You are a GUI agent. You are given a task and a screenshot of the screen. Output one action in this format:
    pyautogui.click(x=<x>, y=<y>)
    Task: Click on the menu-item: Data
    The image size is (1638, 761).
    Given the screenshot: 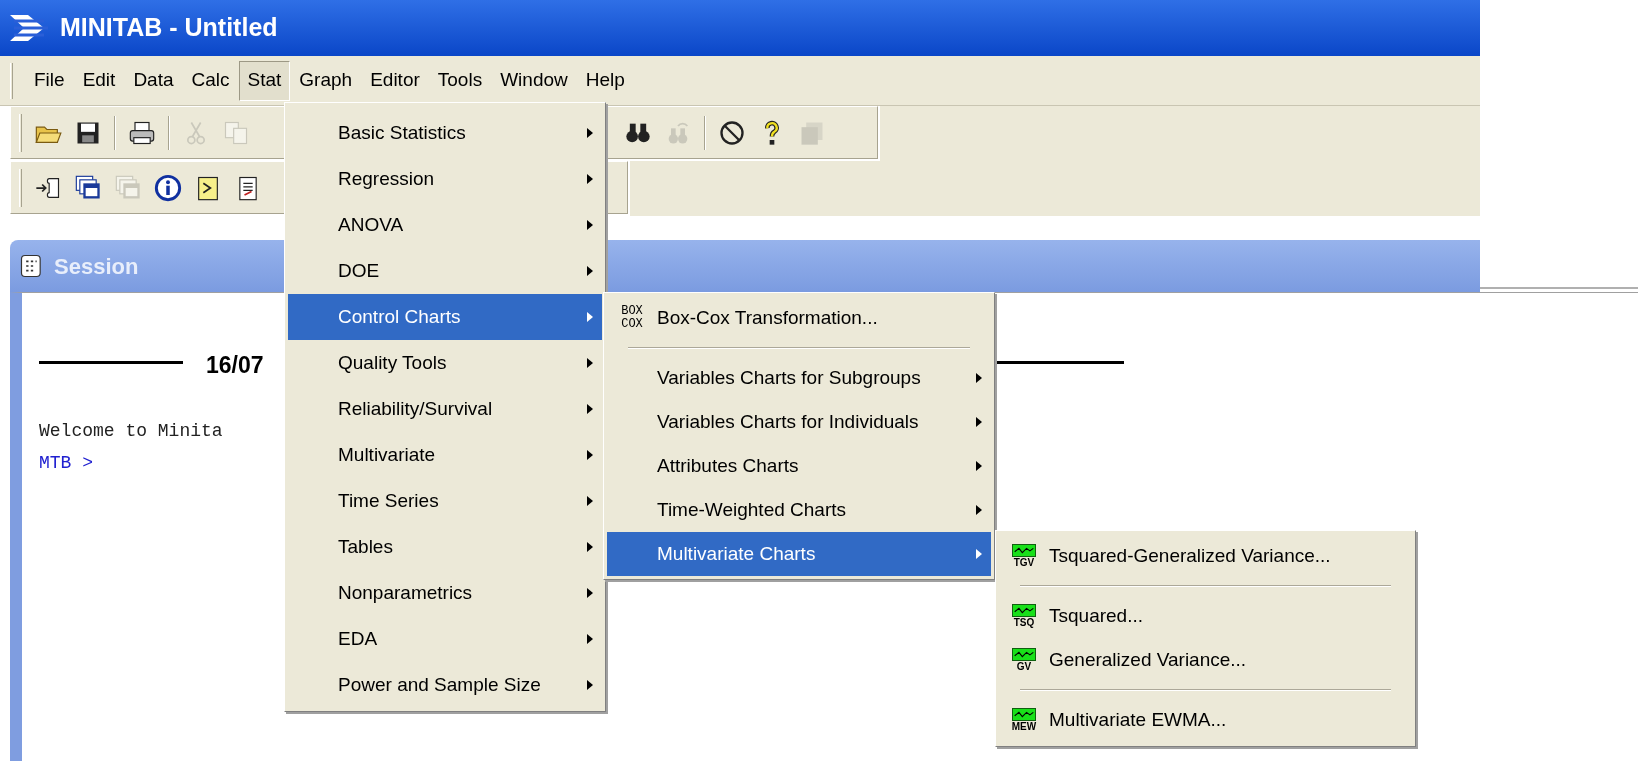 What is the action you would take?
    pyautogui.click(x=153, y=80)
    